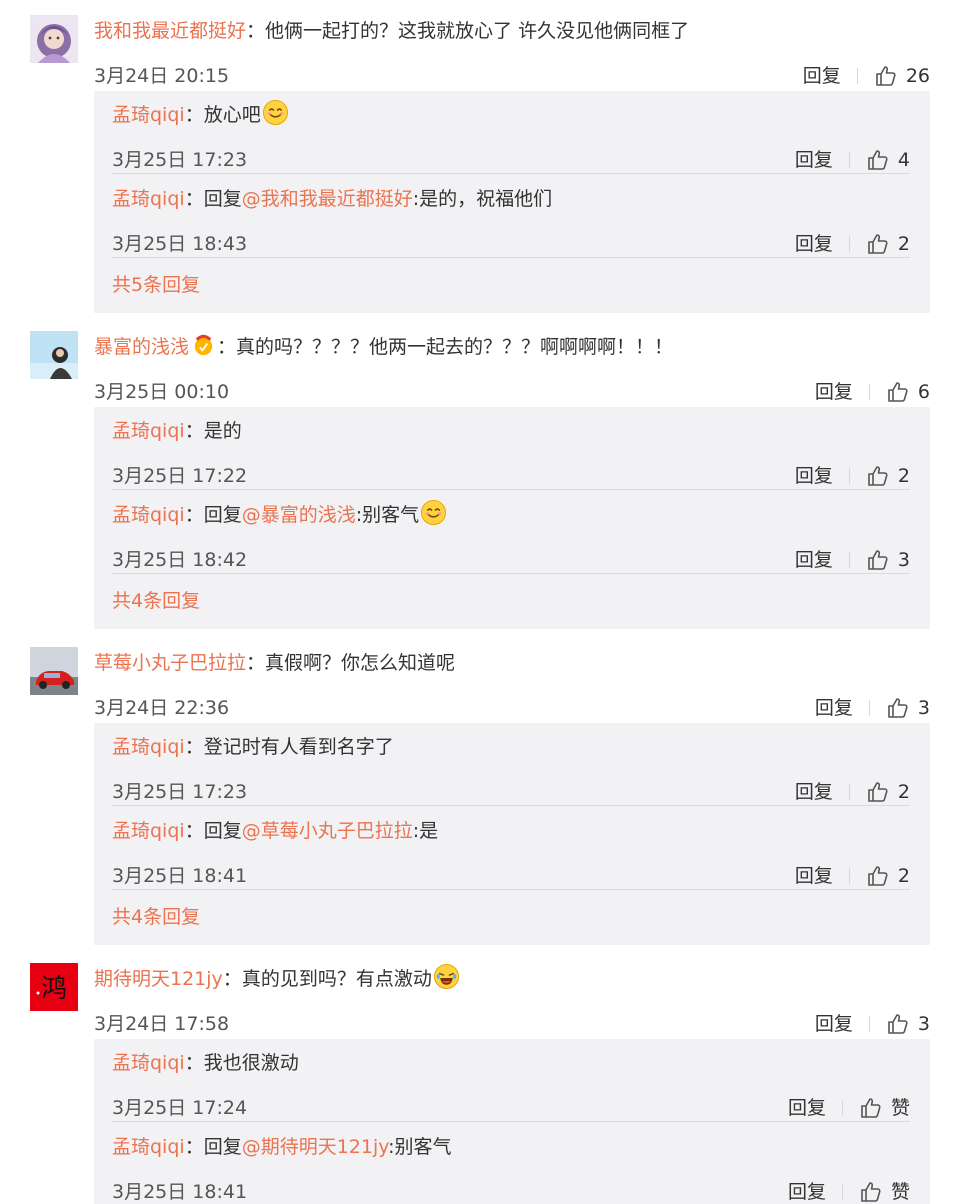  I want to click on reply-actions: 回复 4, so click(852, 160).